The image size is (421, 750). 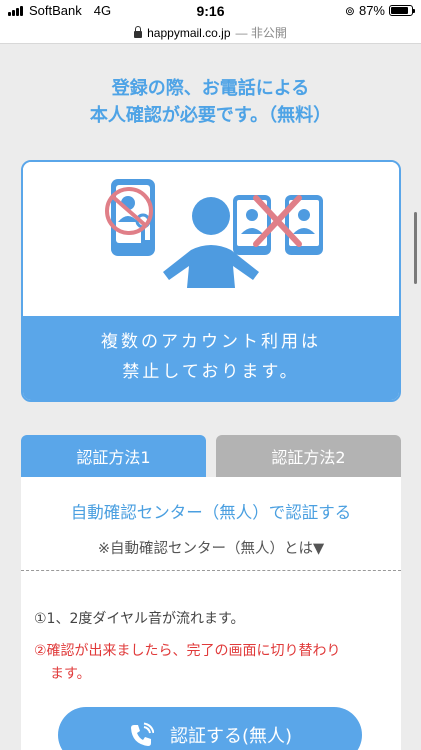 I want to click on caption-line-2: 禁止しております。, so click(x=211, y=372).